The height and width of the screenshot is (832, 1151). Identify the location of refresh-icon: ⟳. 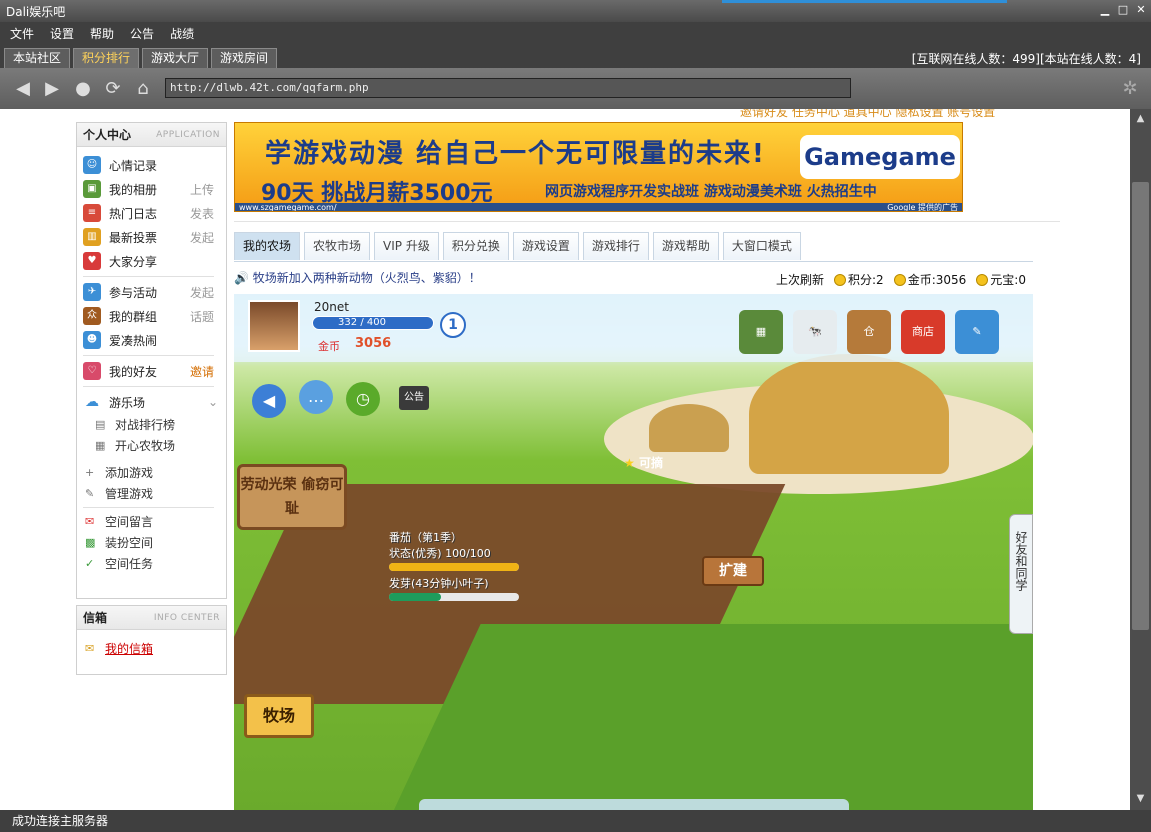
(113, 89).